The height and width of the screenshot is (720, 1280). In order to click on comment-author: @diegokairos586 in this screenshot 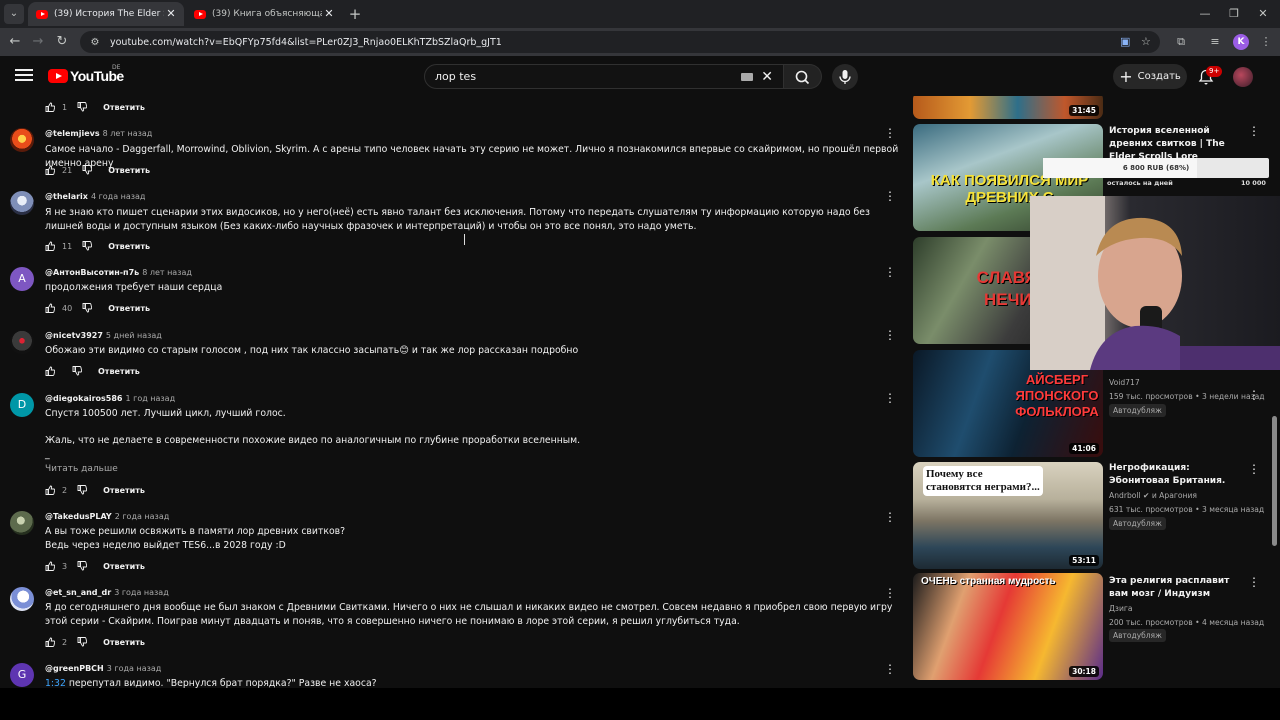, I will do `click(83, 398)`.